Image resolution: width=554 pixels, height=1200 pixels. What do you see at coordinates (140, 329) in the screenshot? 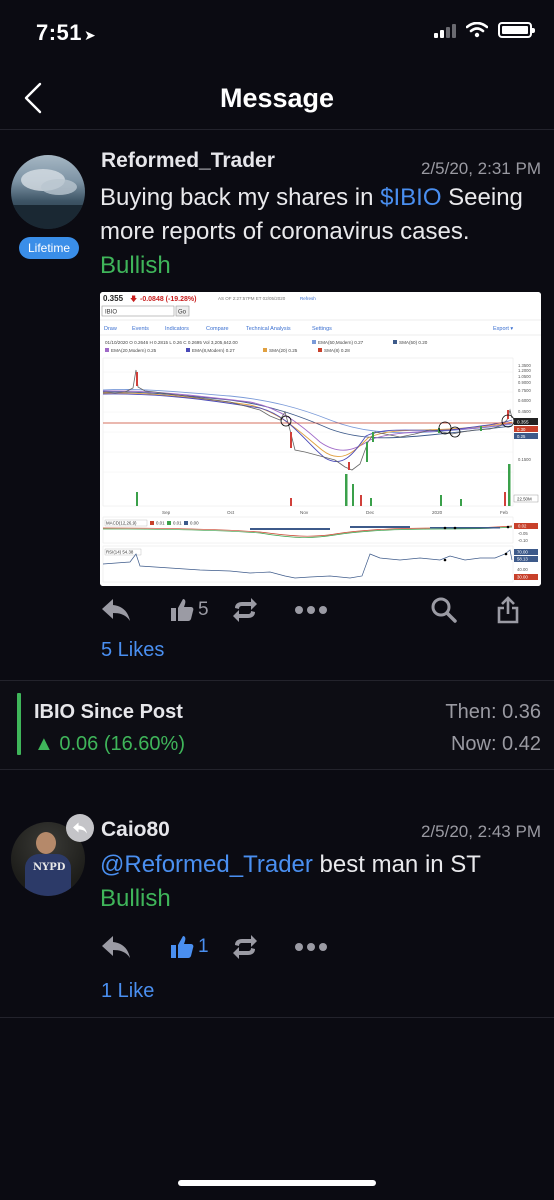
I see `chart-menu-events: Events` at bounding box center [140, 329].